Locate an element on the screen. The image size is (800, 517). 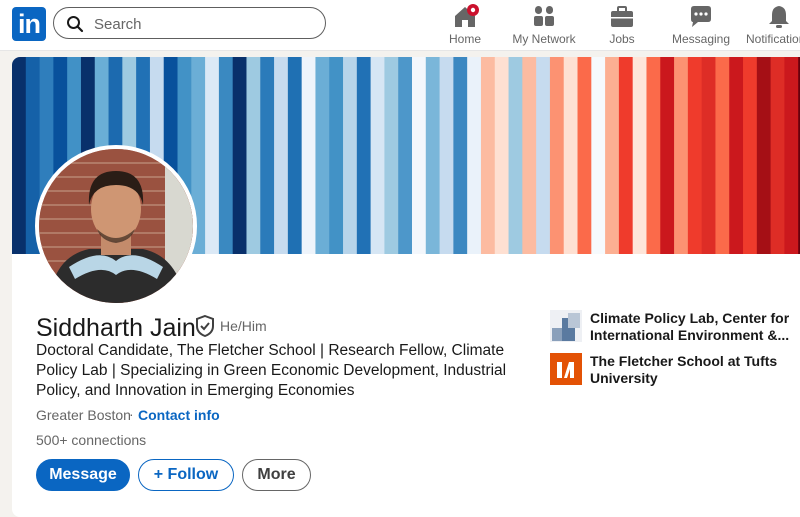
verified-shield-icon is located at coordinates (205, 326).